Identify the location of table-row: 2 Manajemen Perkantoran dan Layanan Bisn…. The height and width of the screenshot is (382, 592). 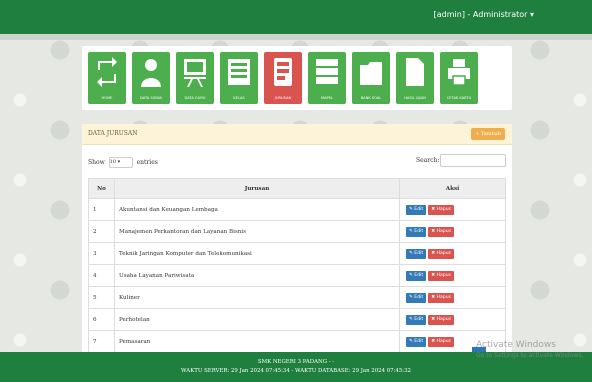
(297, 231).